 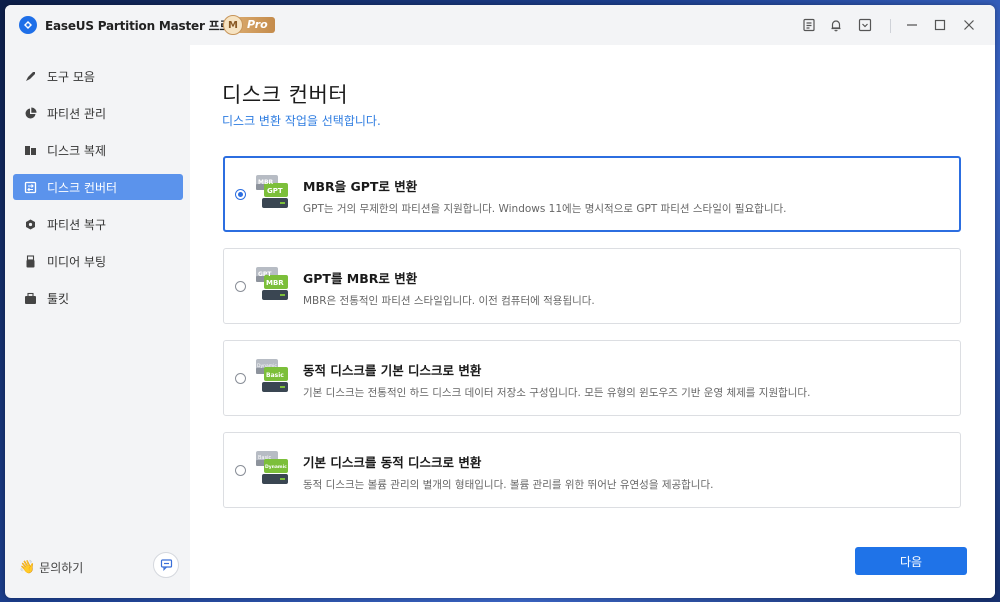 I want to click on feedback-button, so click(x=166, y=565).